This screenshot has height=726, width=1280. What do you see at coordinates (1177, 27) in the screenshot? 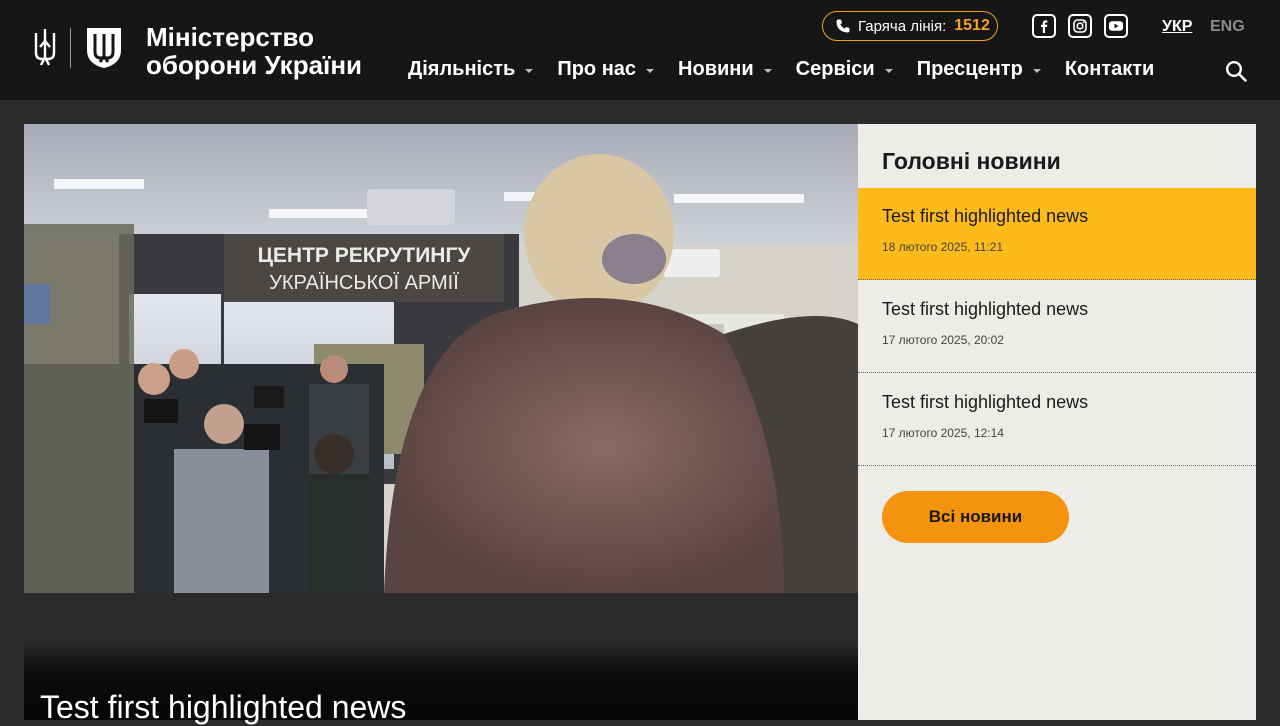
I see `lang-ukr-link: УКР` at bounding box center [1177, 27].